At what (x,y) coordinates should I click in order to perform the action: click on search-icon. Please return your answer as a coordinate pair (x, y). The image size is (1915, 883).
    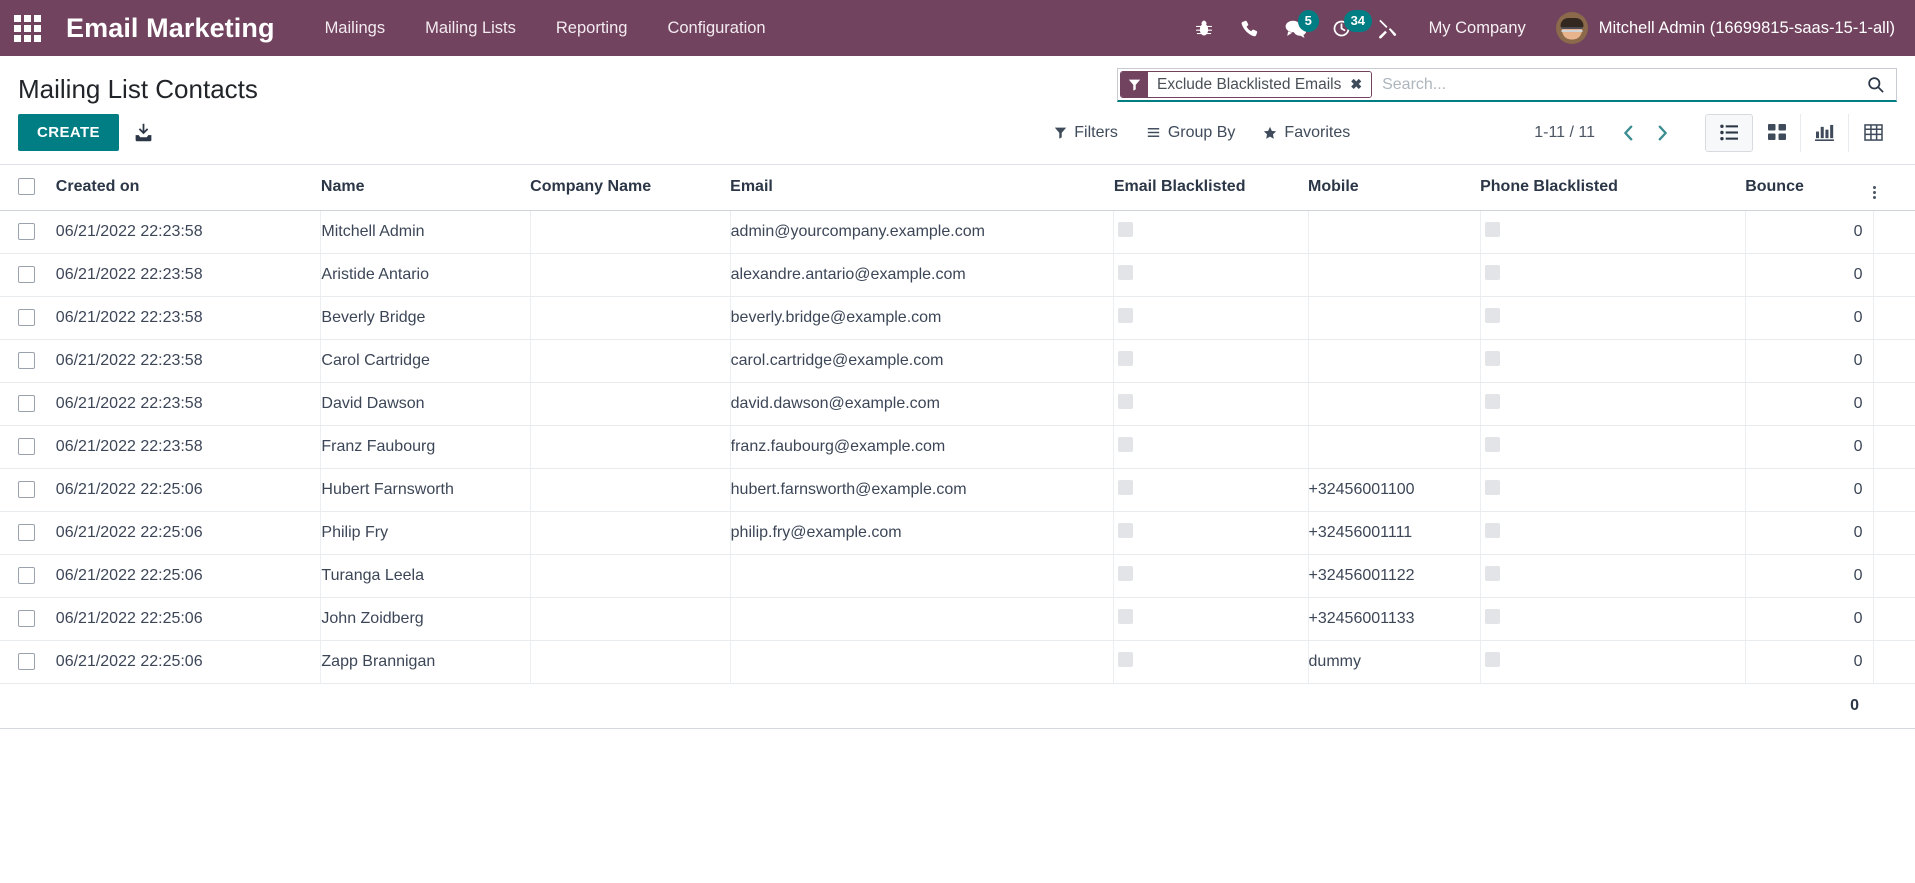
    Looking at the image, I should click on (1875, 84).